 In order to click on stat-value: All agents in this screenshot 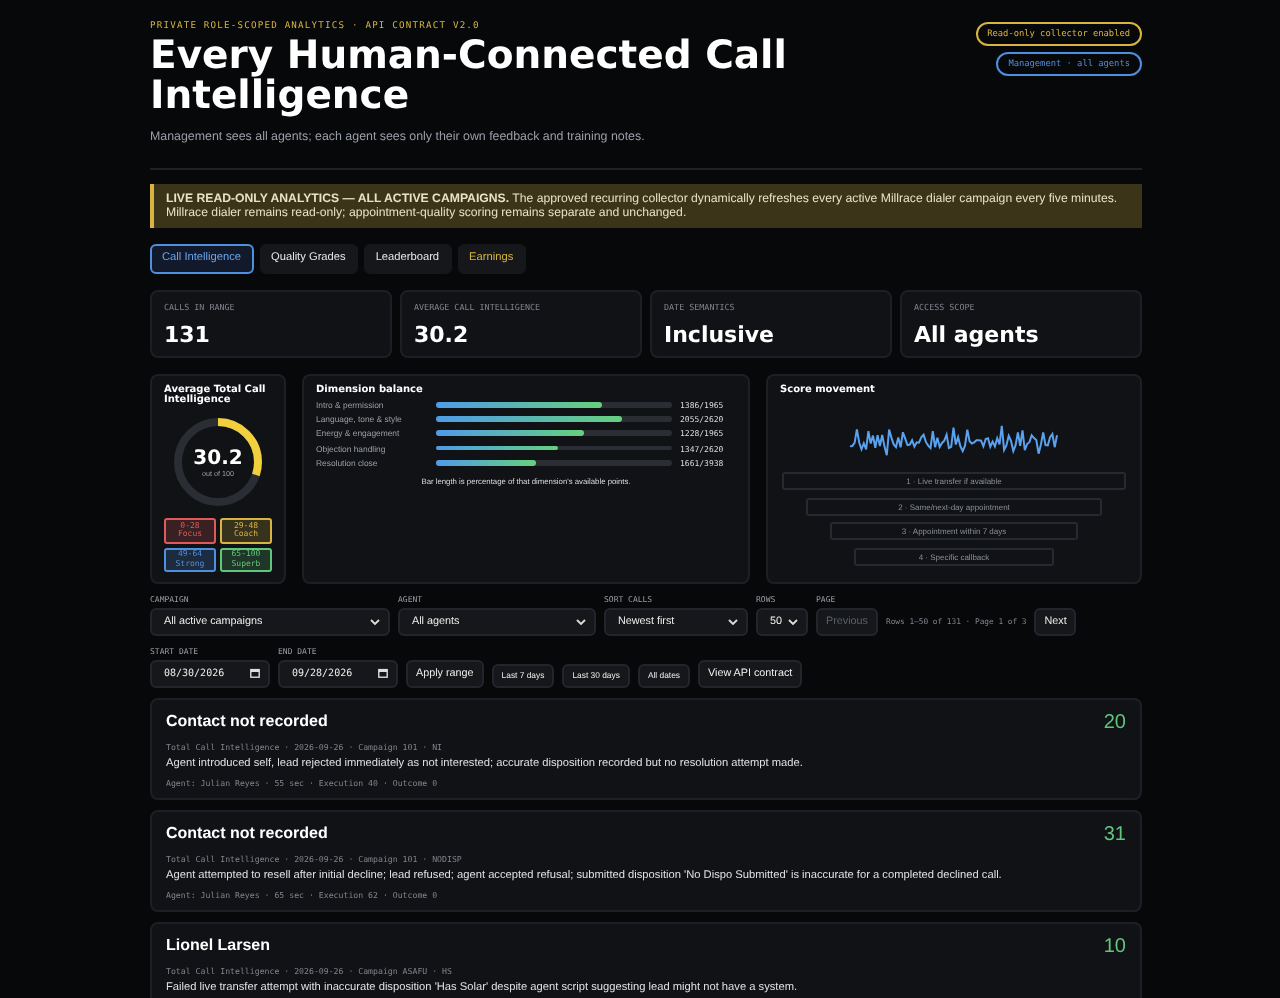, I will do `click(977, 334)`.